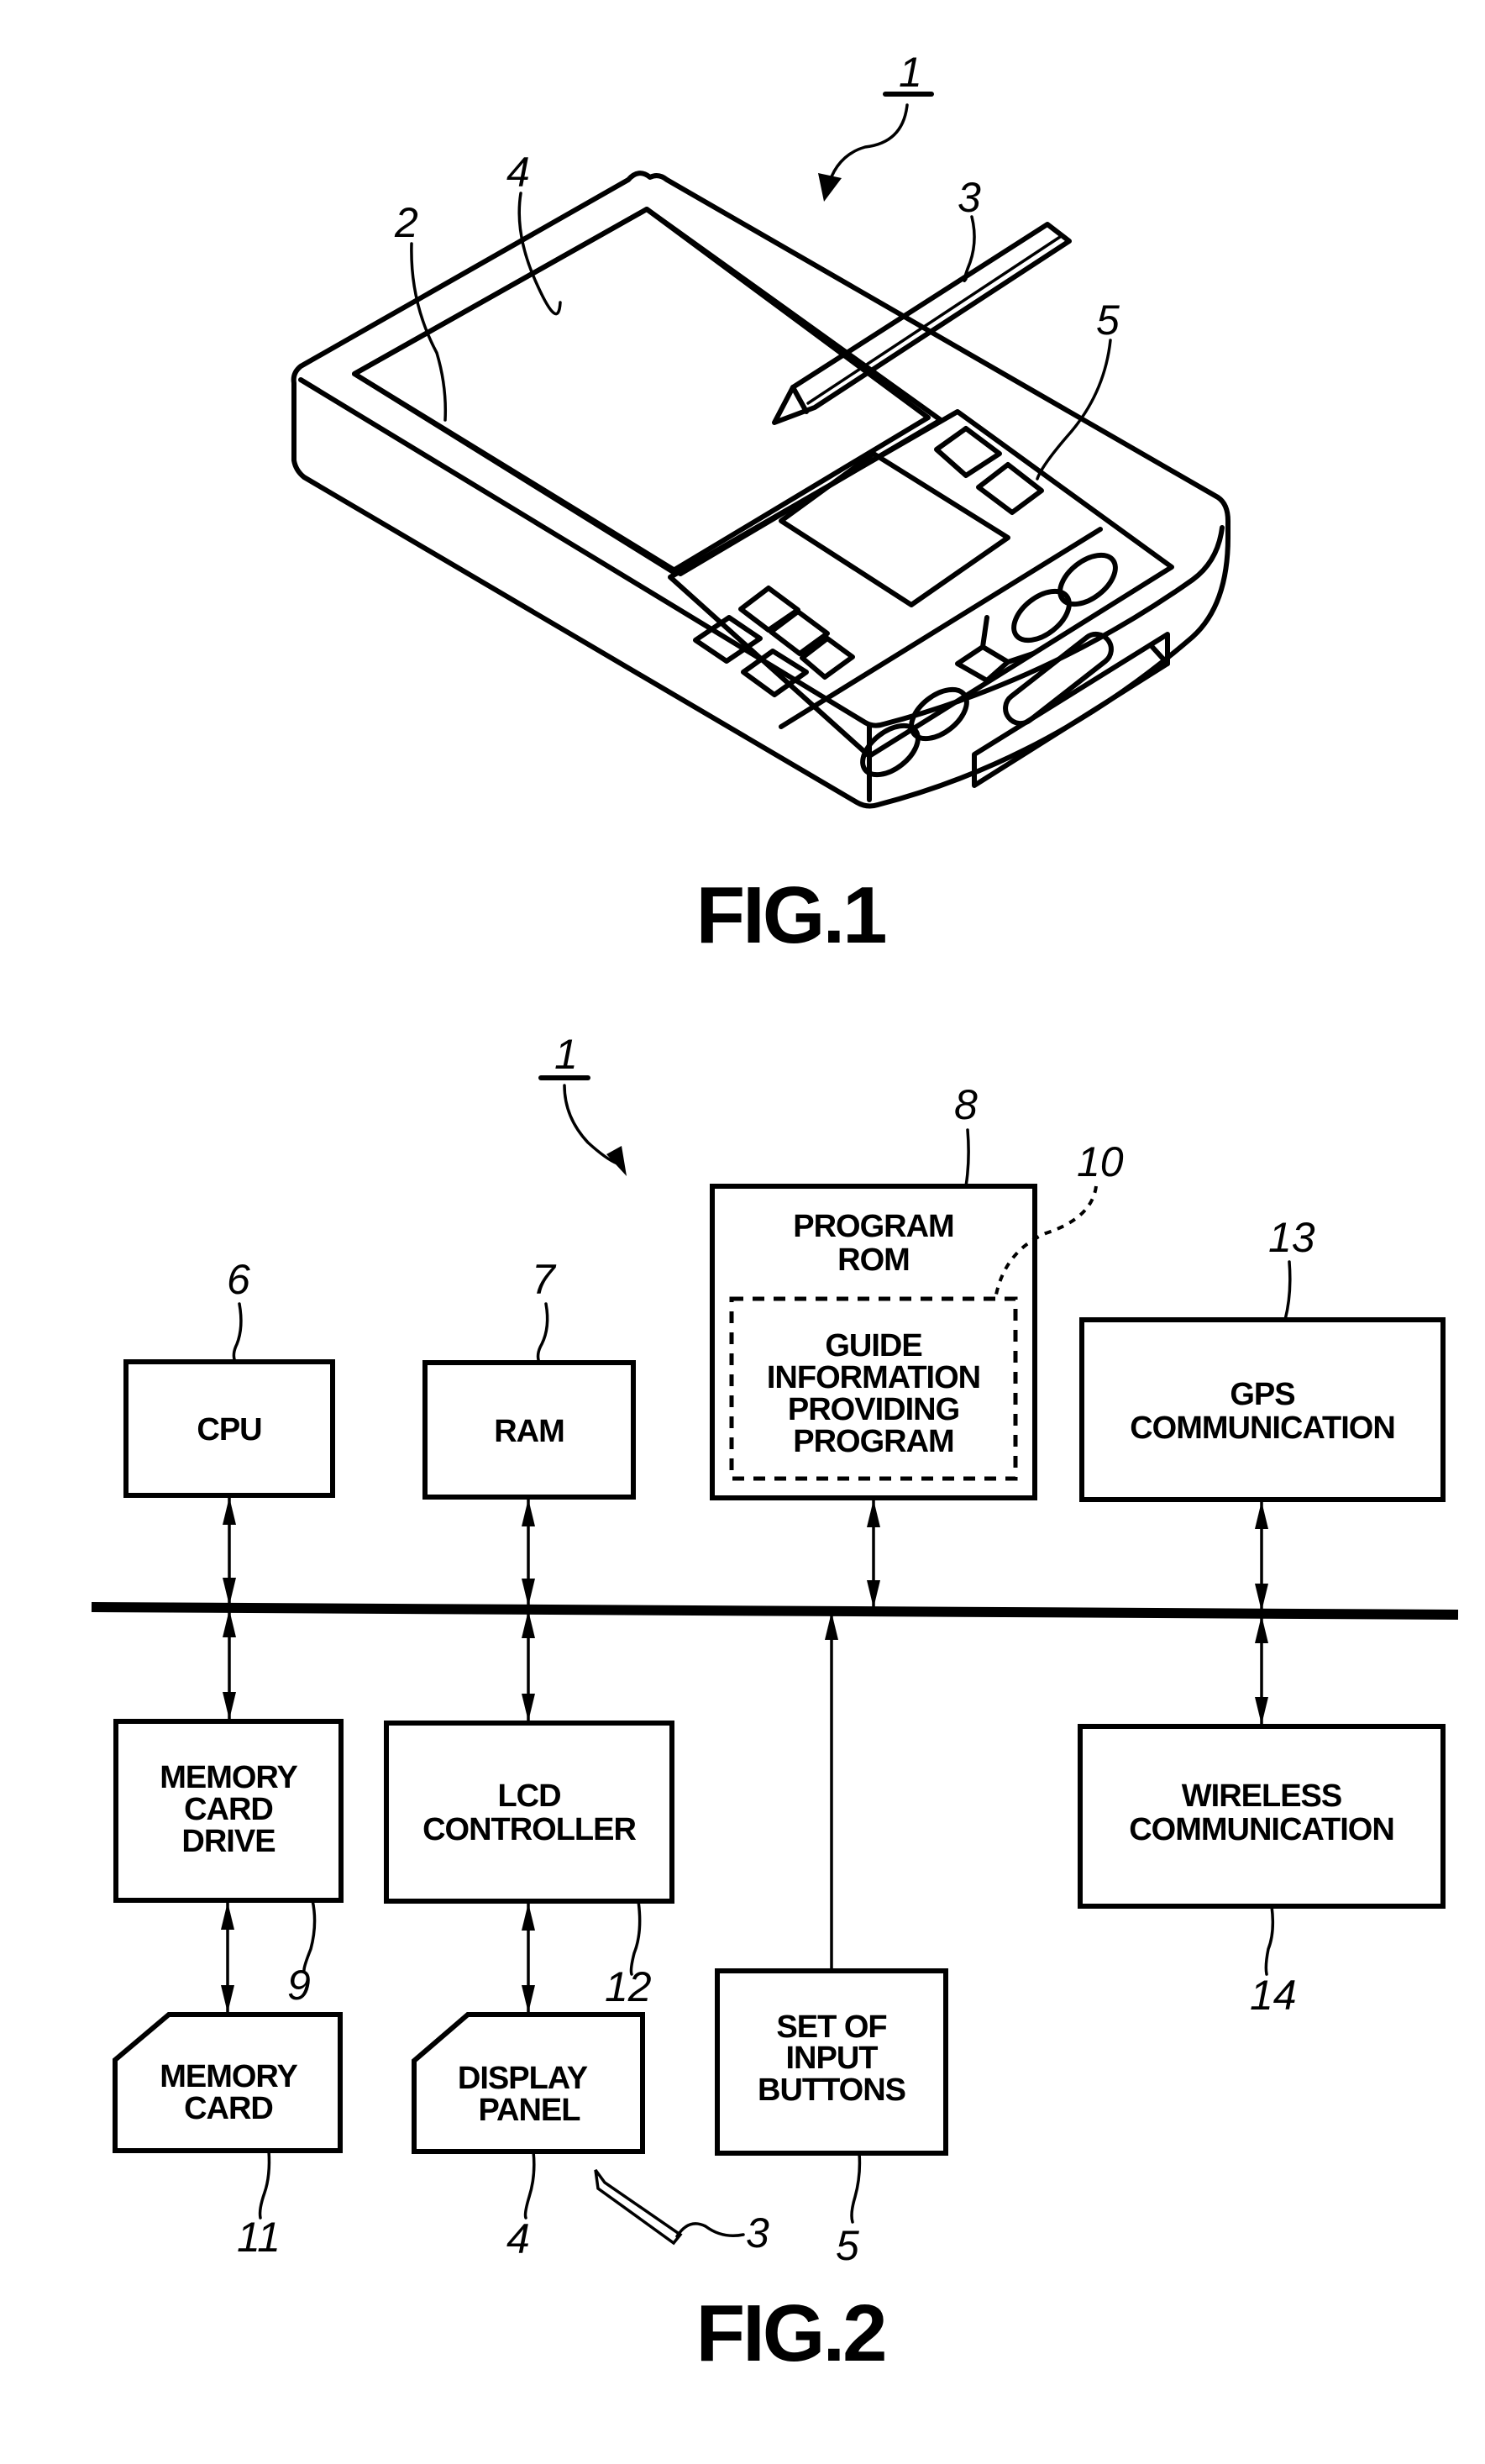  I want to click on center-dpad, so click(894, 529).